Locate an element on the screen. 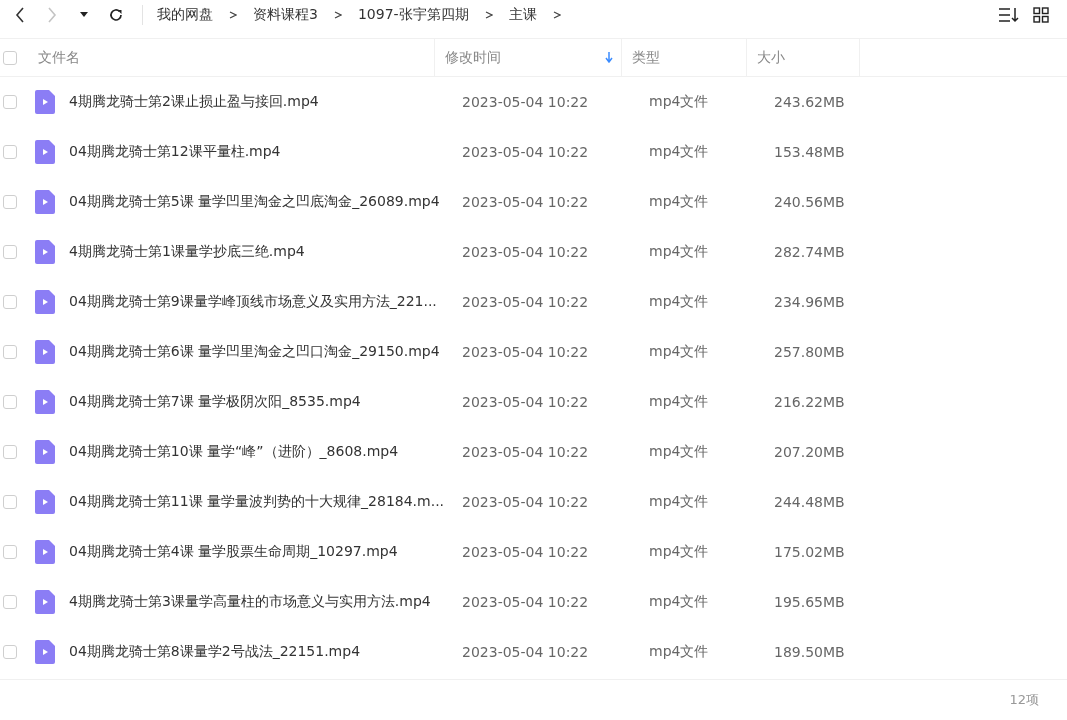  file-name: 04期腾龙骑士第6课 量学凹里淘金之凹口淘金_29150.mp4 is located at coordinates (254, 352).